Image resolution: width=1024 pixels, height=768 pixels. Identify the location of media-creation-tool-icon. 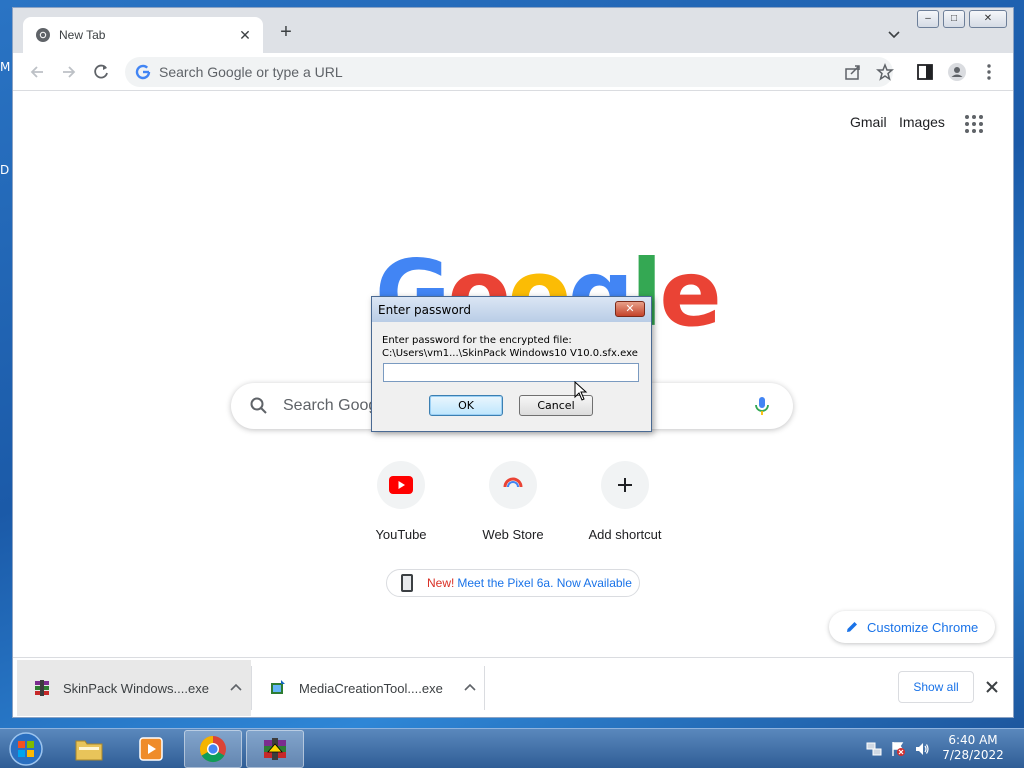
(278, 687).